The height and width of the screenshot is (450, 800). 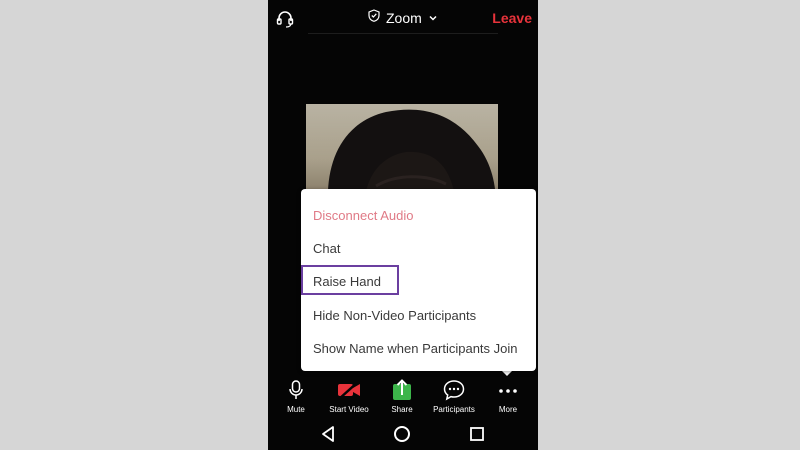 What do you see at coordinates (433, 18) in the screenshot?
I see `chevron-down-icon` at bounding box center [433, 18].